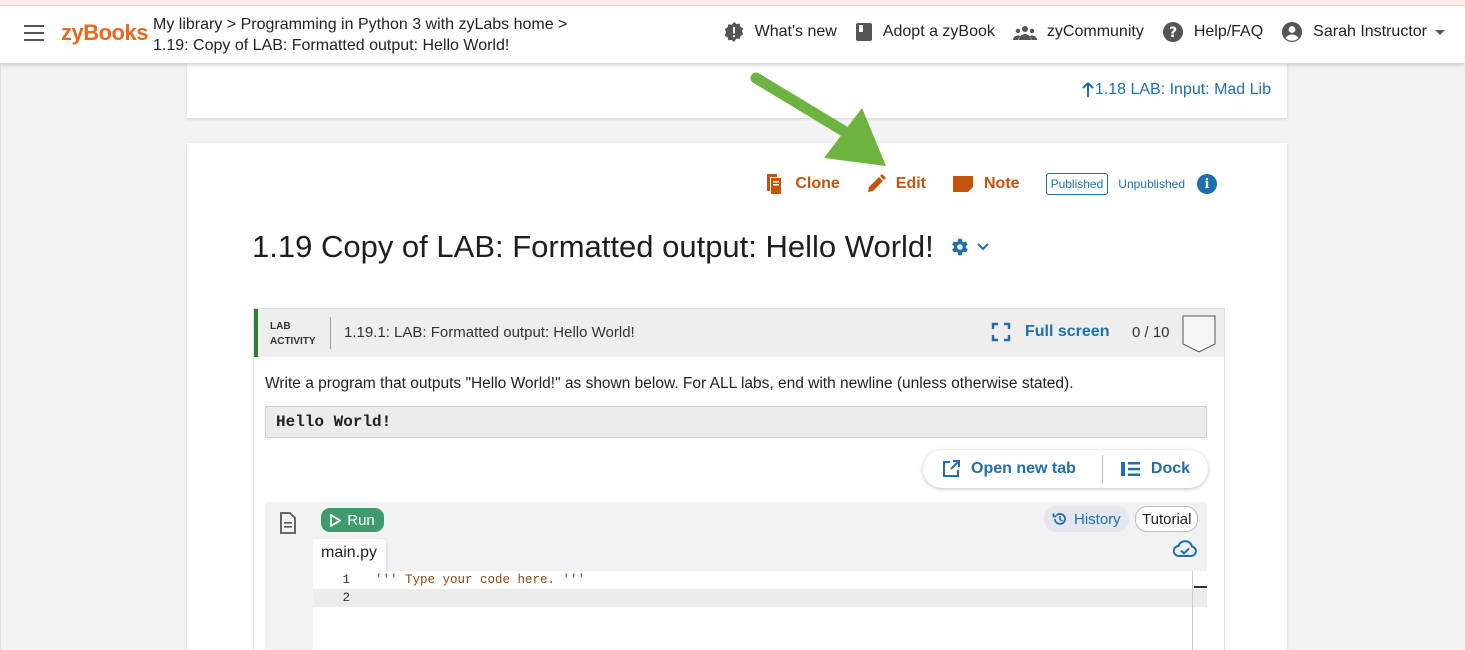 This screenshot has width=1465, height=650. I want to click on zybooks-logo: zyBooks, so click(104, 33).